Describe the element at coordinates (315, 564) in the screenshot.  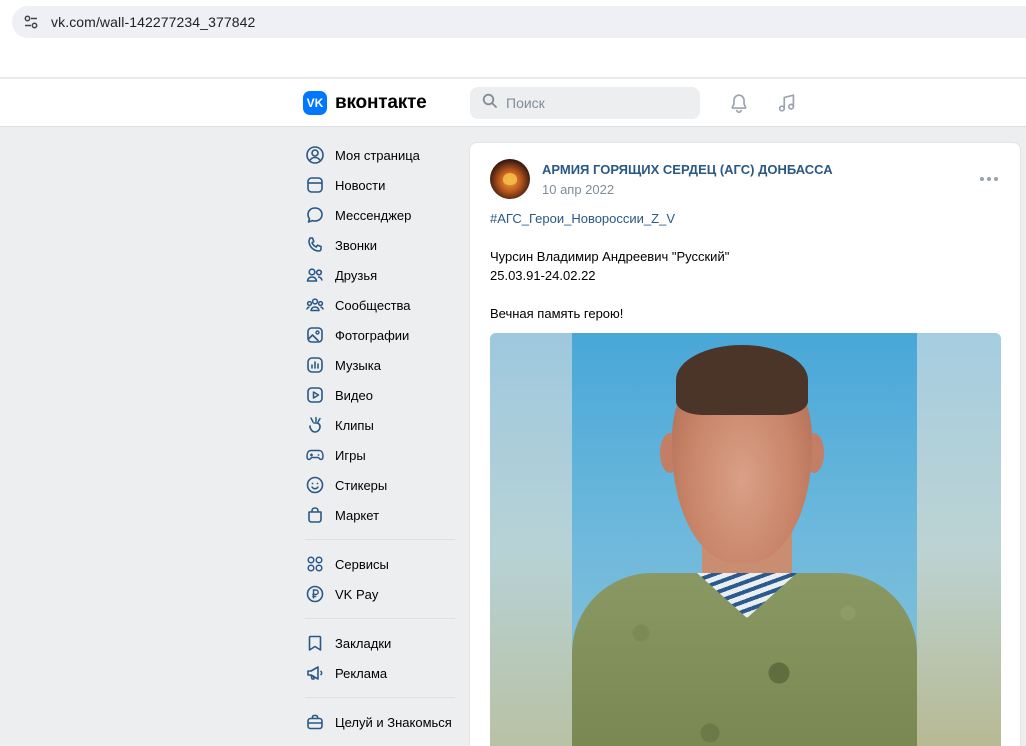
I see `services-grid-icon` at that location.